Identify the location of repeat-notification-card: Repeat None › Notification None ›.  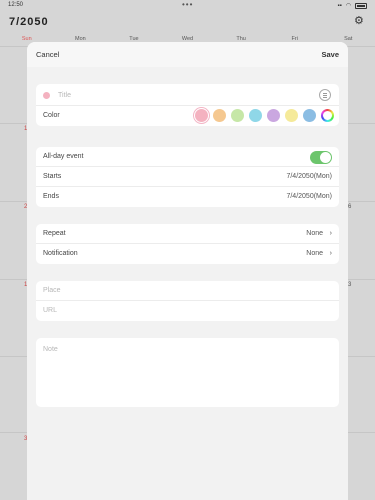
(187, 244).